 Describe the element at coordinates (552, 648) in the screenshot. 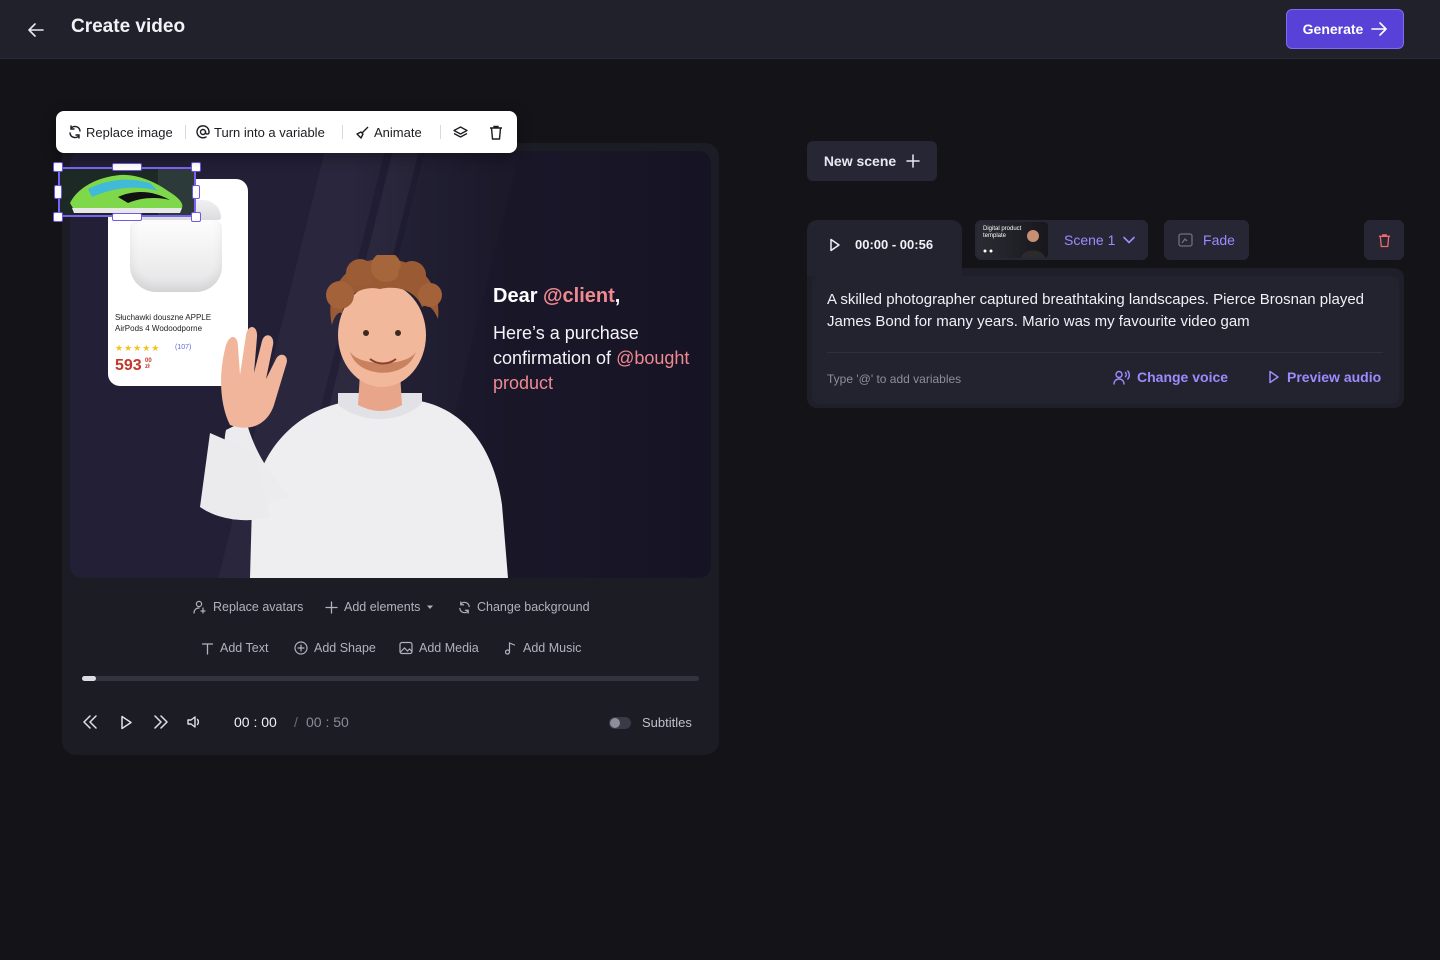

I see `add-music-label: Add Music` at that location.